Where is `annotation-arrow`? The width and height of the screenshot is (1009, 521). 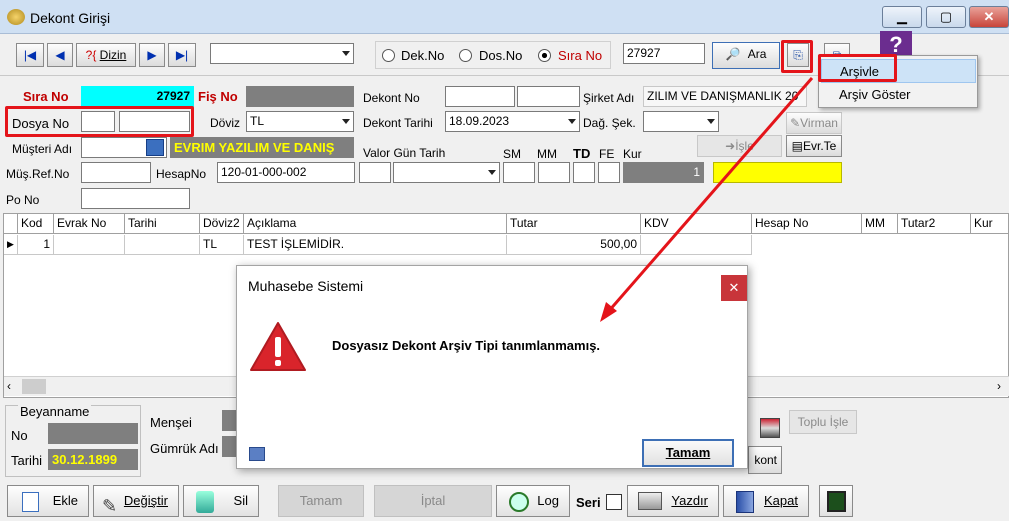 annotation-arrow is located at coordinates (707, 199).